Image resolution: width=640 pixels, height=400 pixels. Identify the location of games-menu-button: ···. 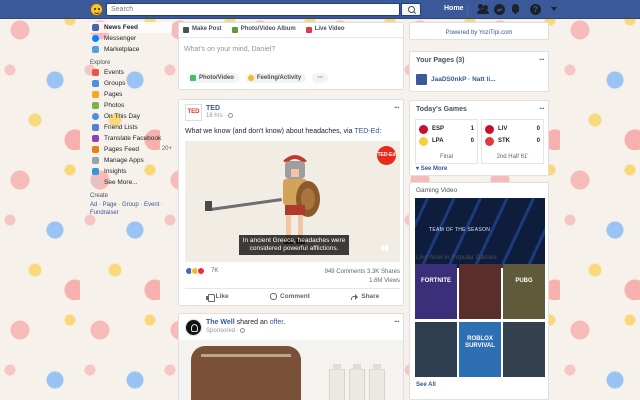
(542, 108).